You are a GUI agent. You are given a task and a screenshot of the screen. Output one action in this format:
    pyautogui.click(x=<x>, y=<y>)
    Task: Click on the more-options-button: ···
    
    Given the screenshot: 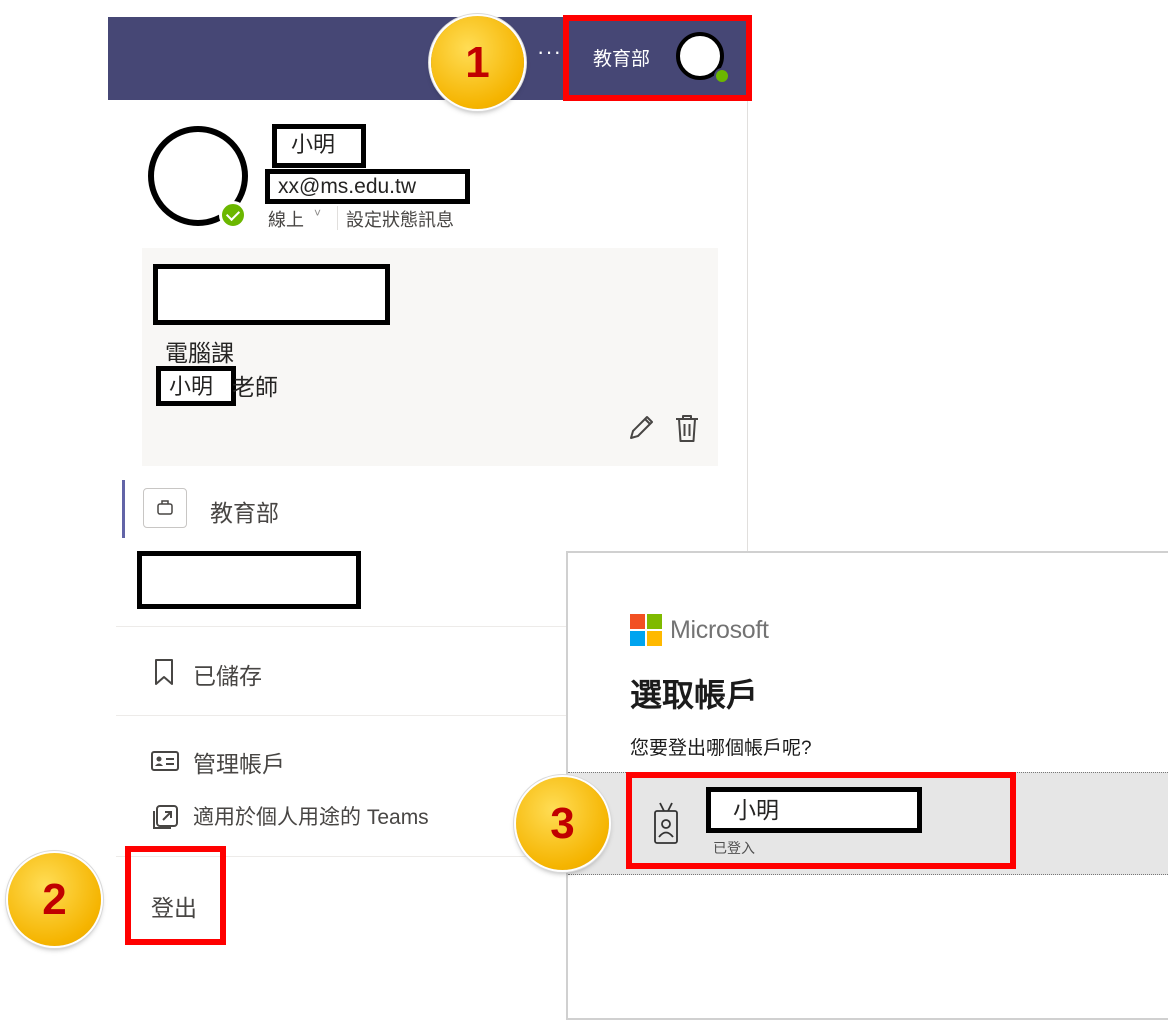 What is the action you would take?
    pyautogui.click(x=549, y=52)
    